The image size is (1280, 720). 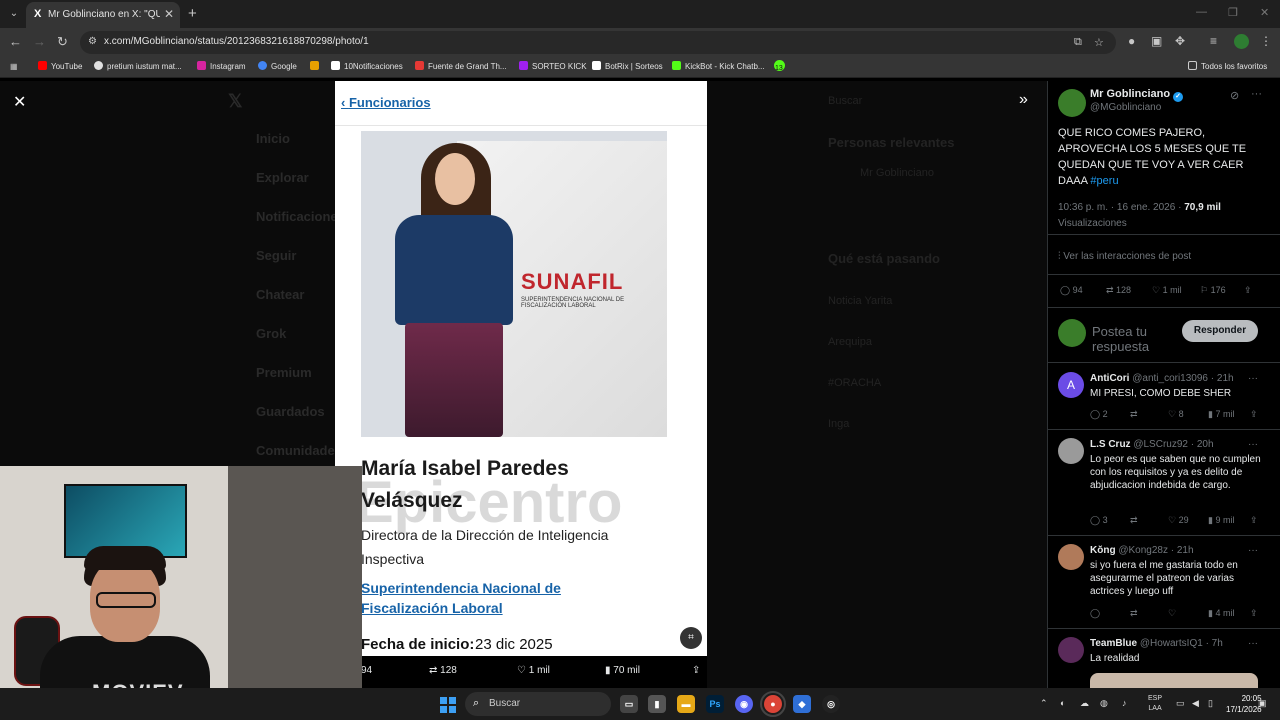 What do you see at coordinates (1195, 703) in the screenshot?
I see `volume-icon: ◀` at bounding box center [1195, 703].